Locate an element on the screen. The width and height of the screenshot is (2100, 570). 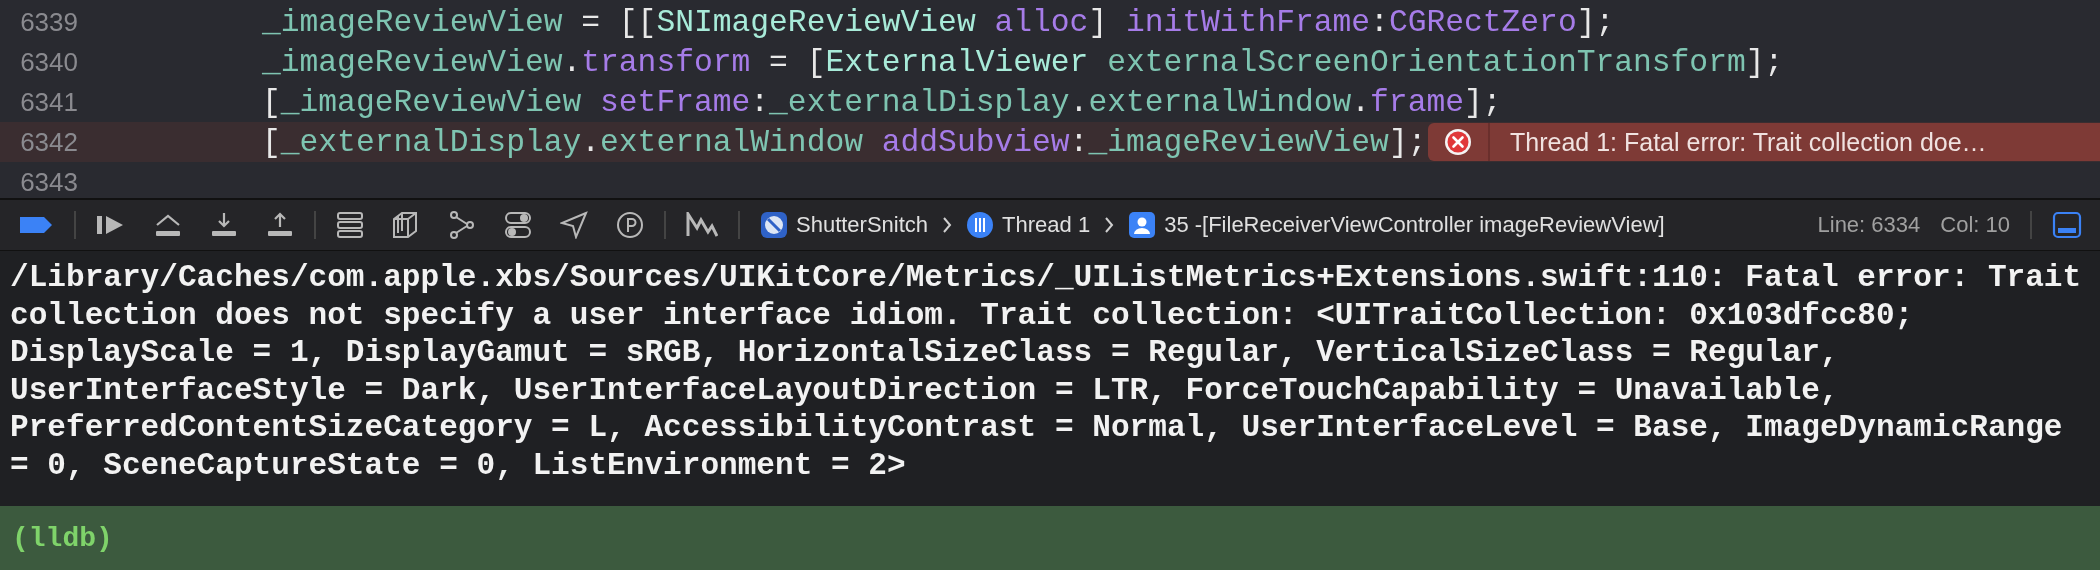
code-line: [_imageReviewView setFrame:_externalDisplay.externalWindow.frame]; is located at coordinates (882, 102).